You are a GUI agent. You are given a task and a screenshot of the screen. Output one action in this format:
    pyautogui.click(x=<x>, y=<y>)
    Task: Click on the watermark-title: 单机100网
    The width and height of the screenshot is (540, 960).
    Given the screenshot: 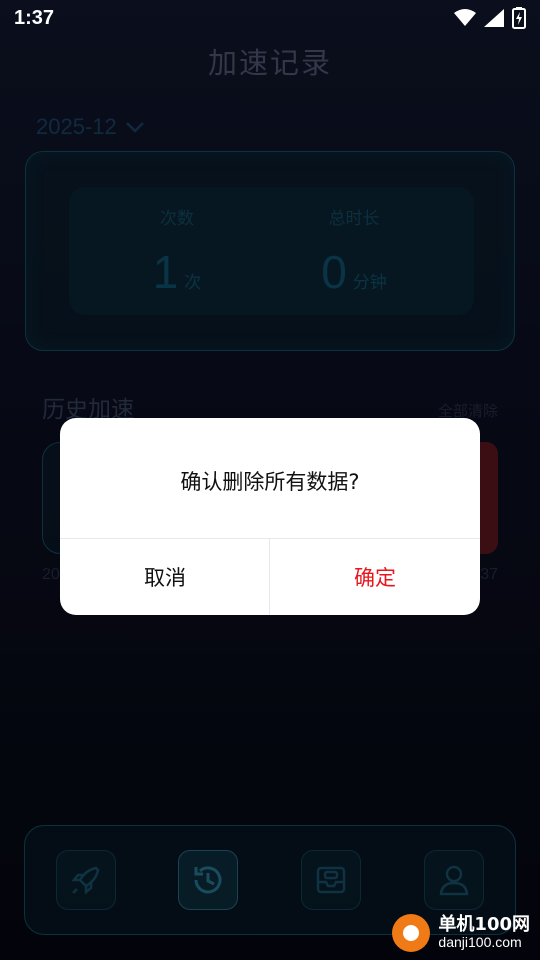 What is the action you would take?
    pyautogui.click(x=484, y=925)
    